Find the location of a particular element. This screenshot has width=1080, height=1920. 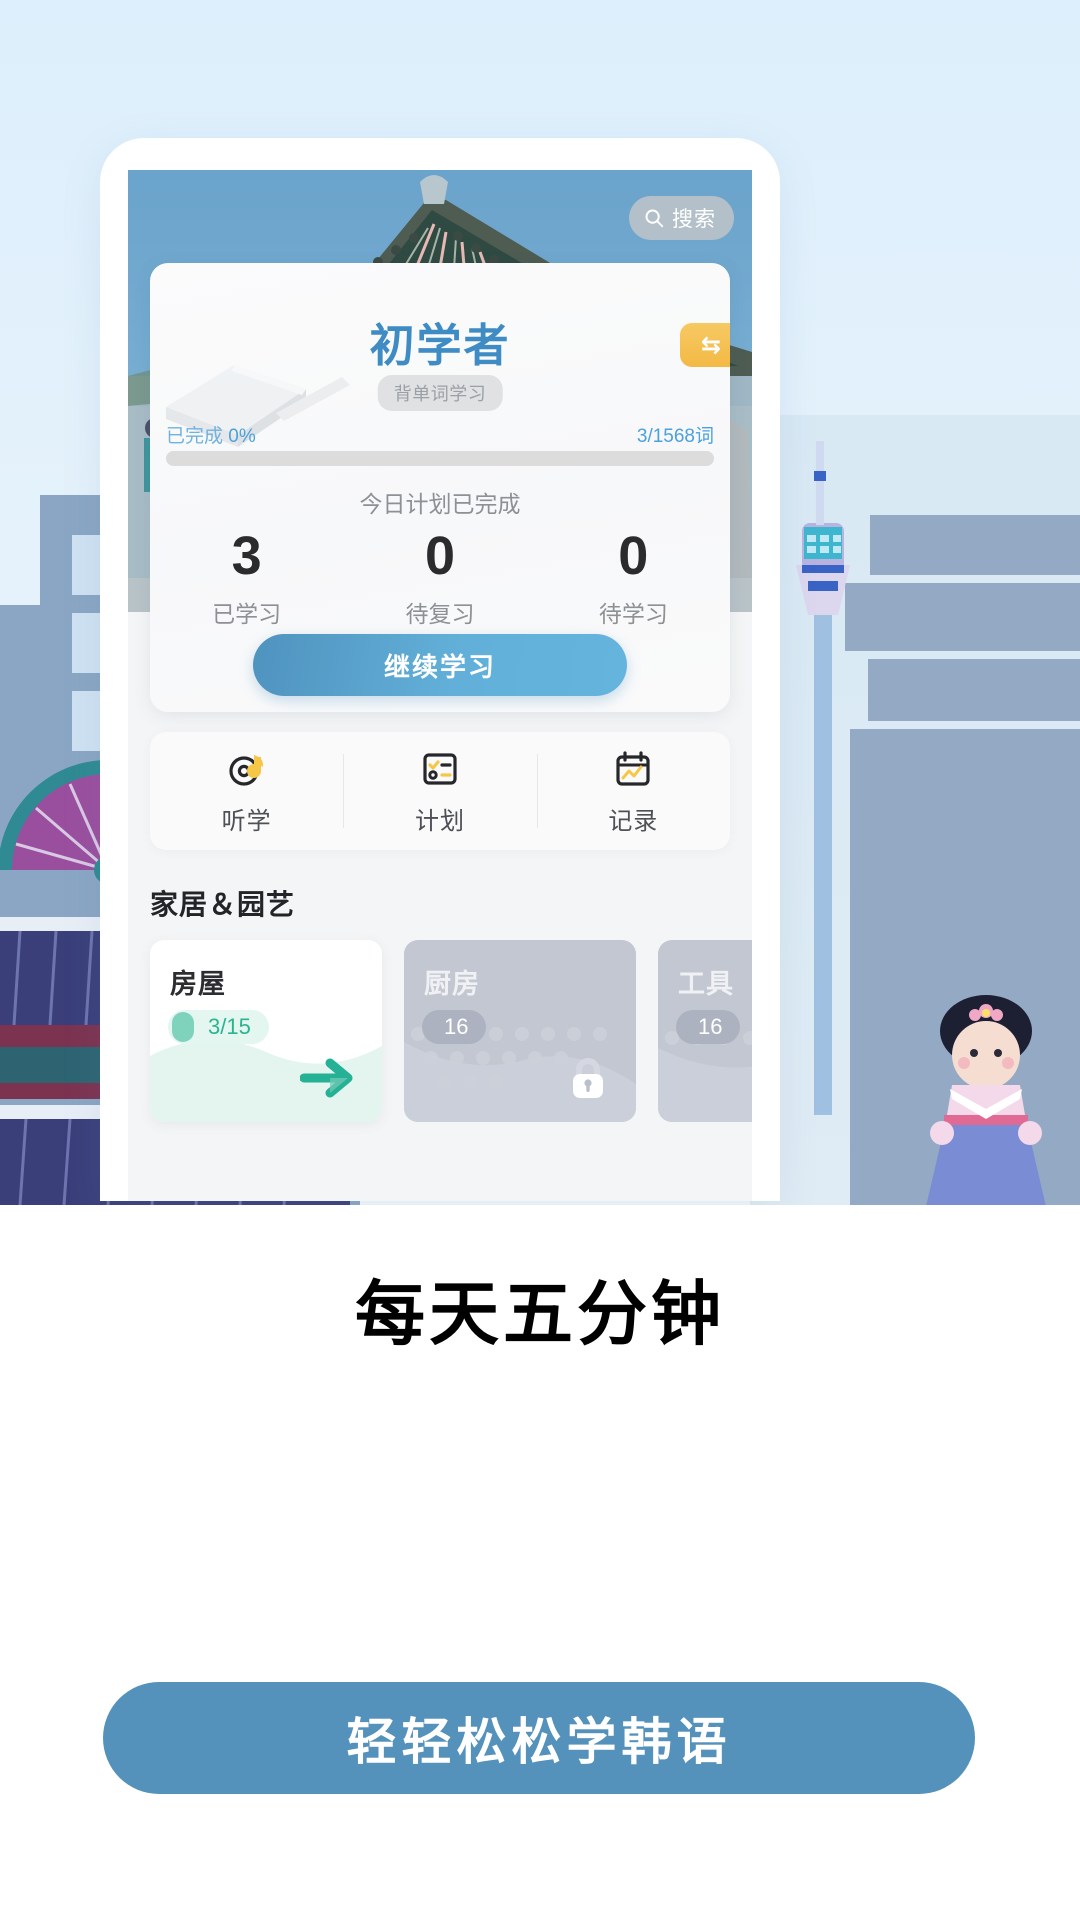

stat-learned: 3 已学习 is located at coordinates (246, 578).